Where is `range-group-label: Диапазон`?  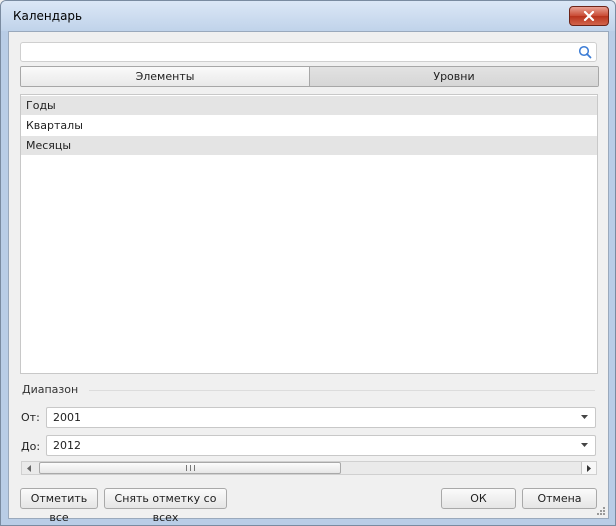
range-group-label: Диапазон is located at coordinates (50, 389).